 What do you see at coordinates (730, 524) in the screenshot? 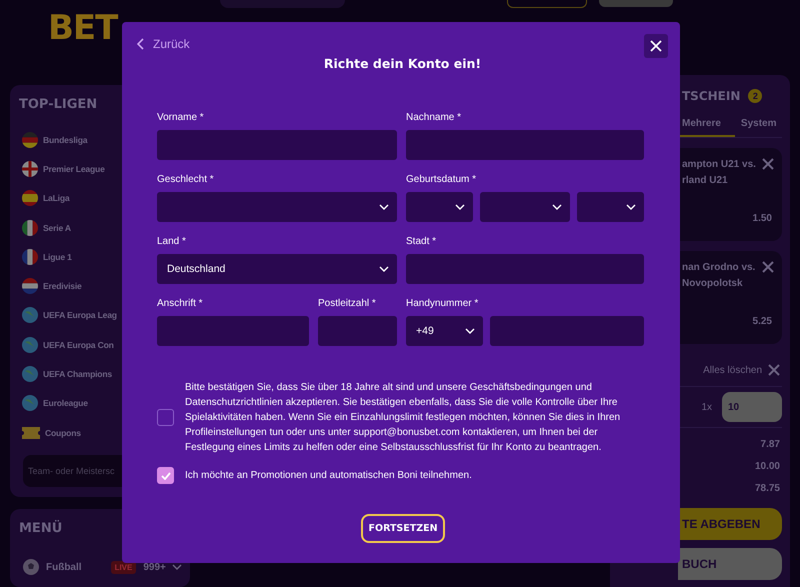
I see `submit-bet-button: TE ABGEBEN` at bounding box center [730, 524].